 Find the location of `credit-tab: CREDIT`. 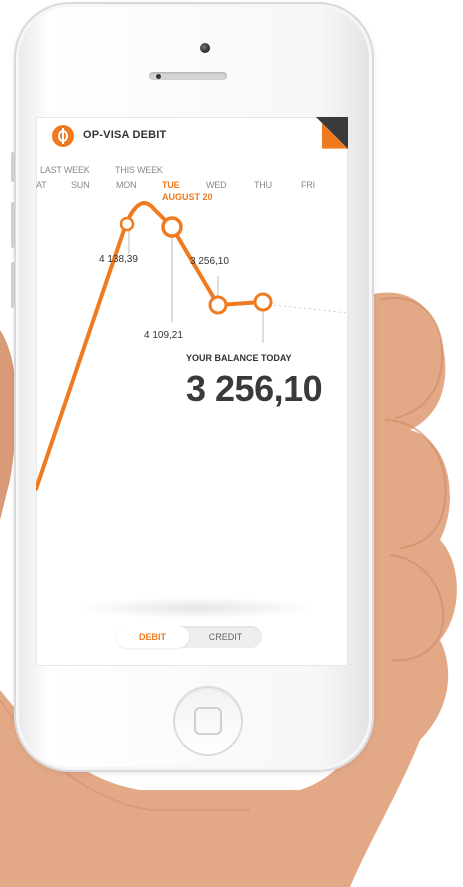

credit-tab: CREDIT is located at coordinates (225, 637).